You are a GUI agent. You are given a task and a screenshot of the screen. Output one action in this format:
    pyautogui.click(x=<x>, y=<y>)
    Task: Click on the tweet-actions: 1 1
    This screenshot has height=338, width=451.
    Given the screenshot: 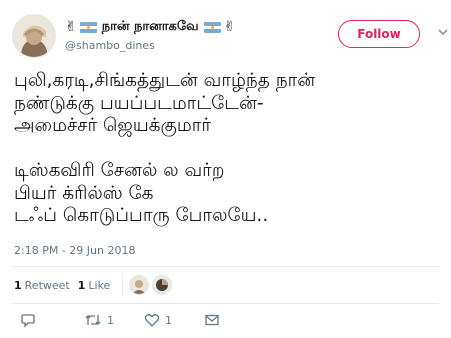 What is the action you would take?
    pyautogui.click(x=230, y=321)
    